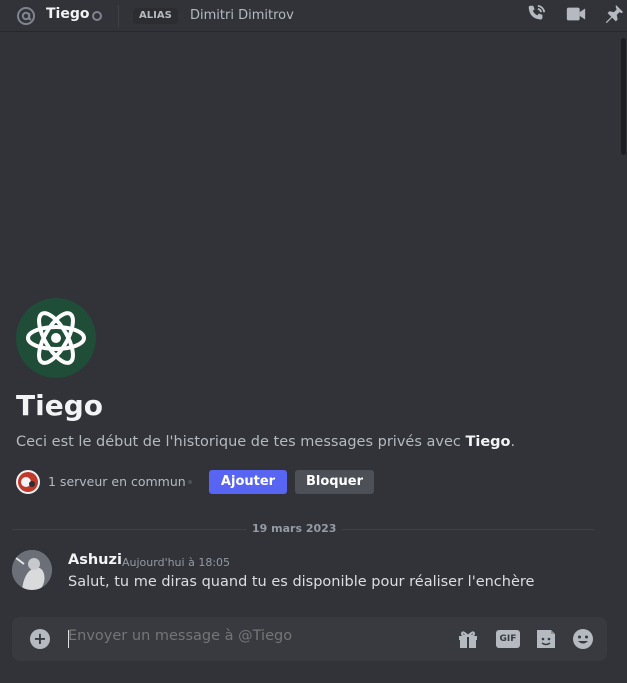  Describe the element at coordinates (117, 481) in the screenshot. I see `mutual-servers-label: 1 serveur en commun` at that location.